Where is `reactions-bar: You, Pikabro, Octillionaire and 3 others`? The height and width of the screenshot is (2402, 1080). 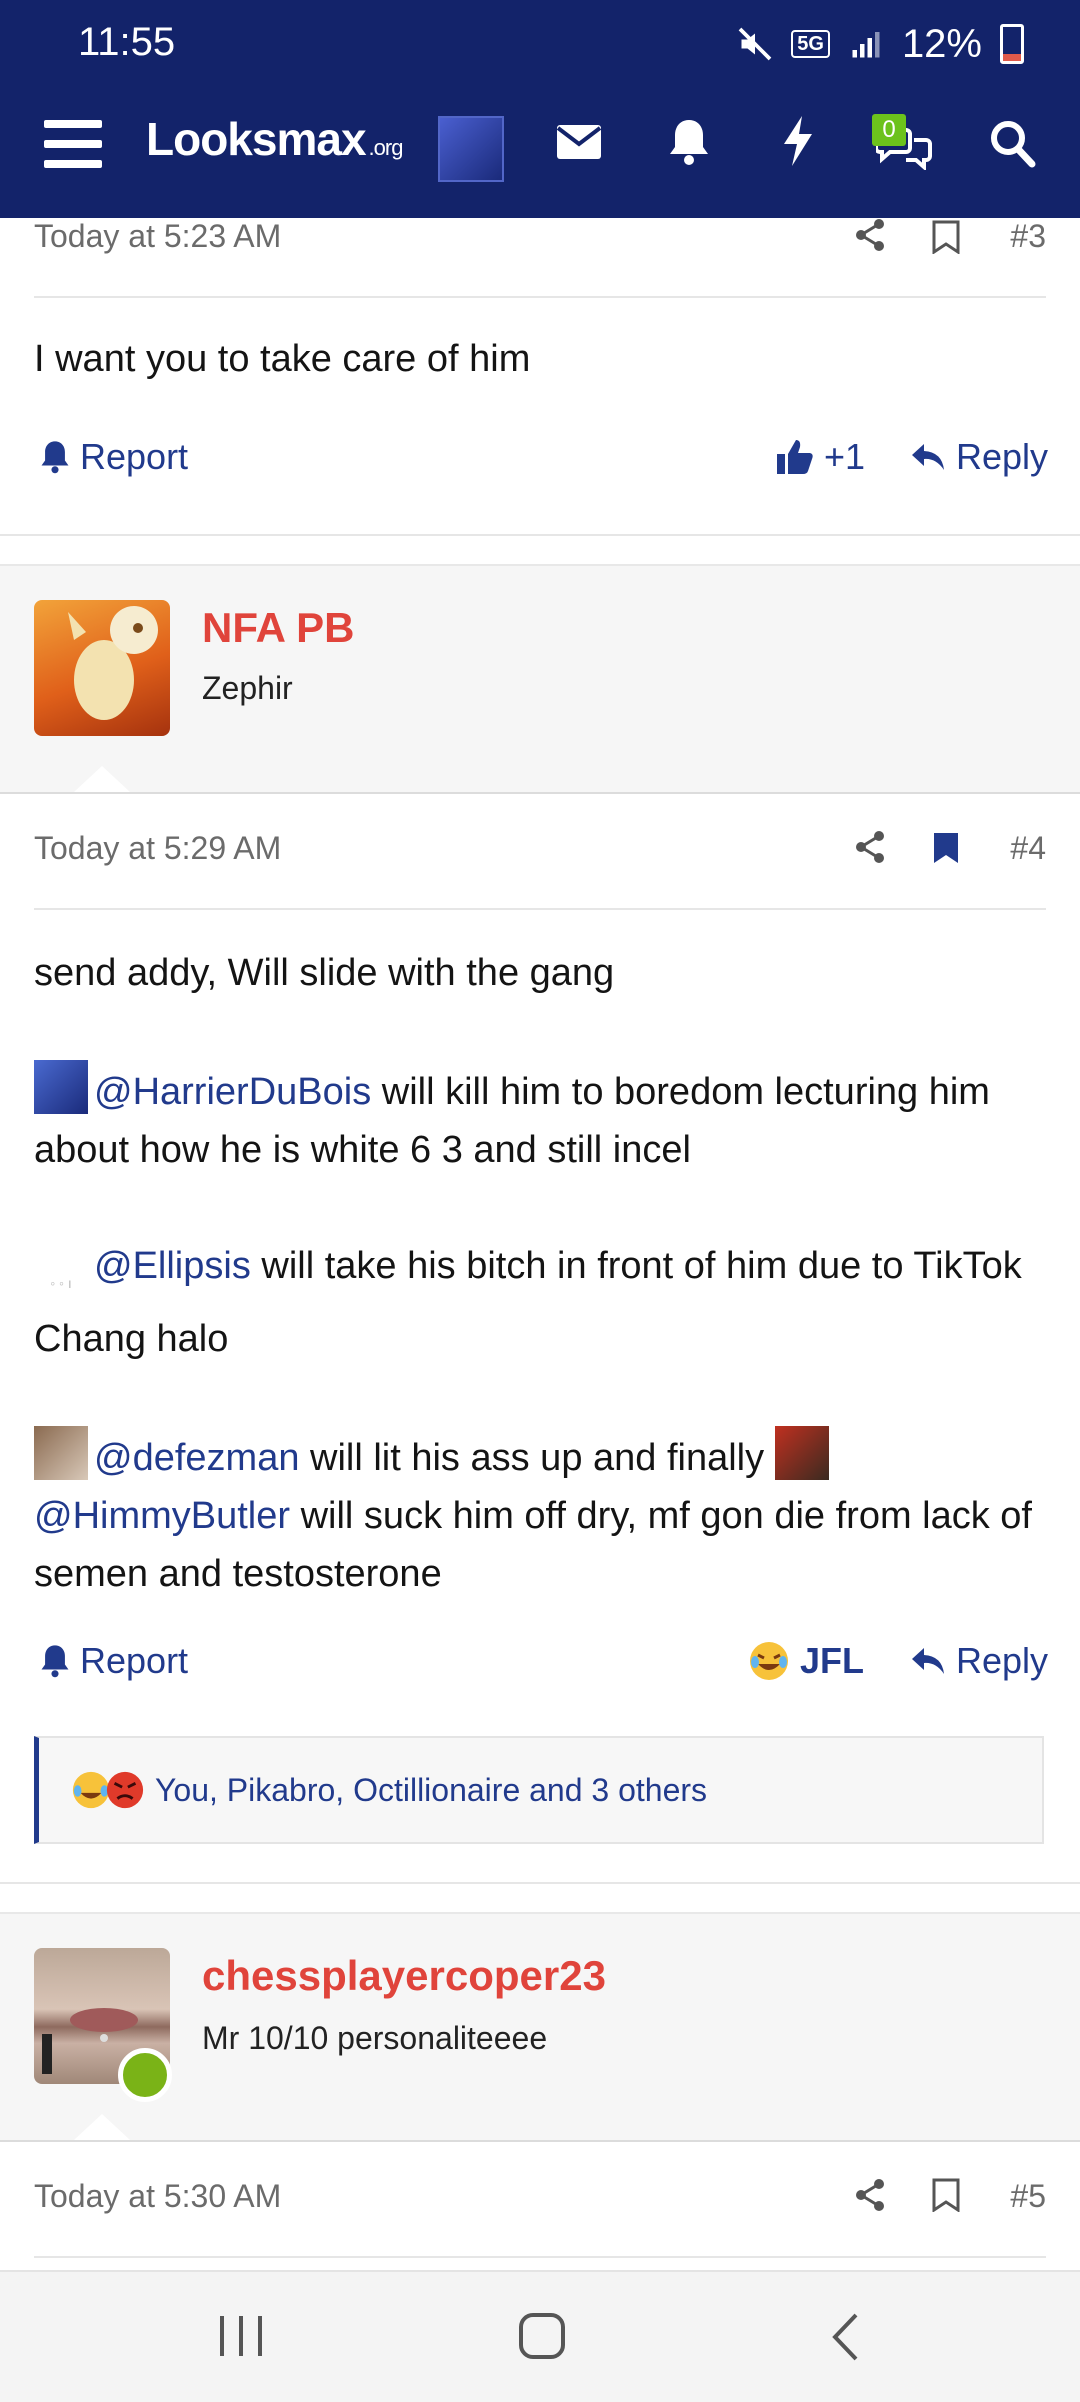 reactions-bar: You, Pikabro, Octillionaire and 3 others is located at coordinates (539, 1790).